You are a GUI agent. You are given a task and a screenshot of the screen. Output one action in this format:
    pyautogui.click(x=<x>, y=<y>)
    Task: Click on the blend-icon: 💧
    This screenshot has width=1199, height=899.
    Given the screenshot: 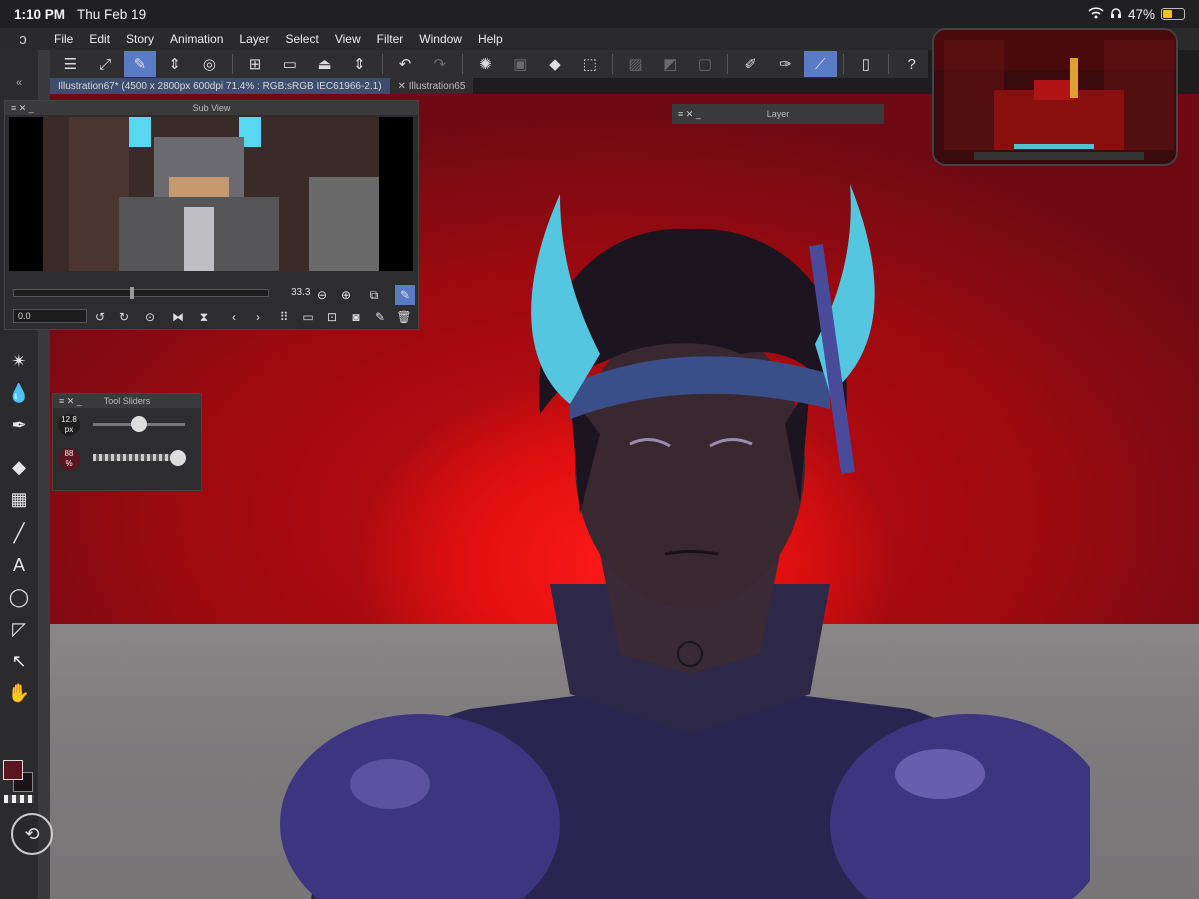 What is the action you would take?
    pyautogui.click(x=19, y=393)
    